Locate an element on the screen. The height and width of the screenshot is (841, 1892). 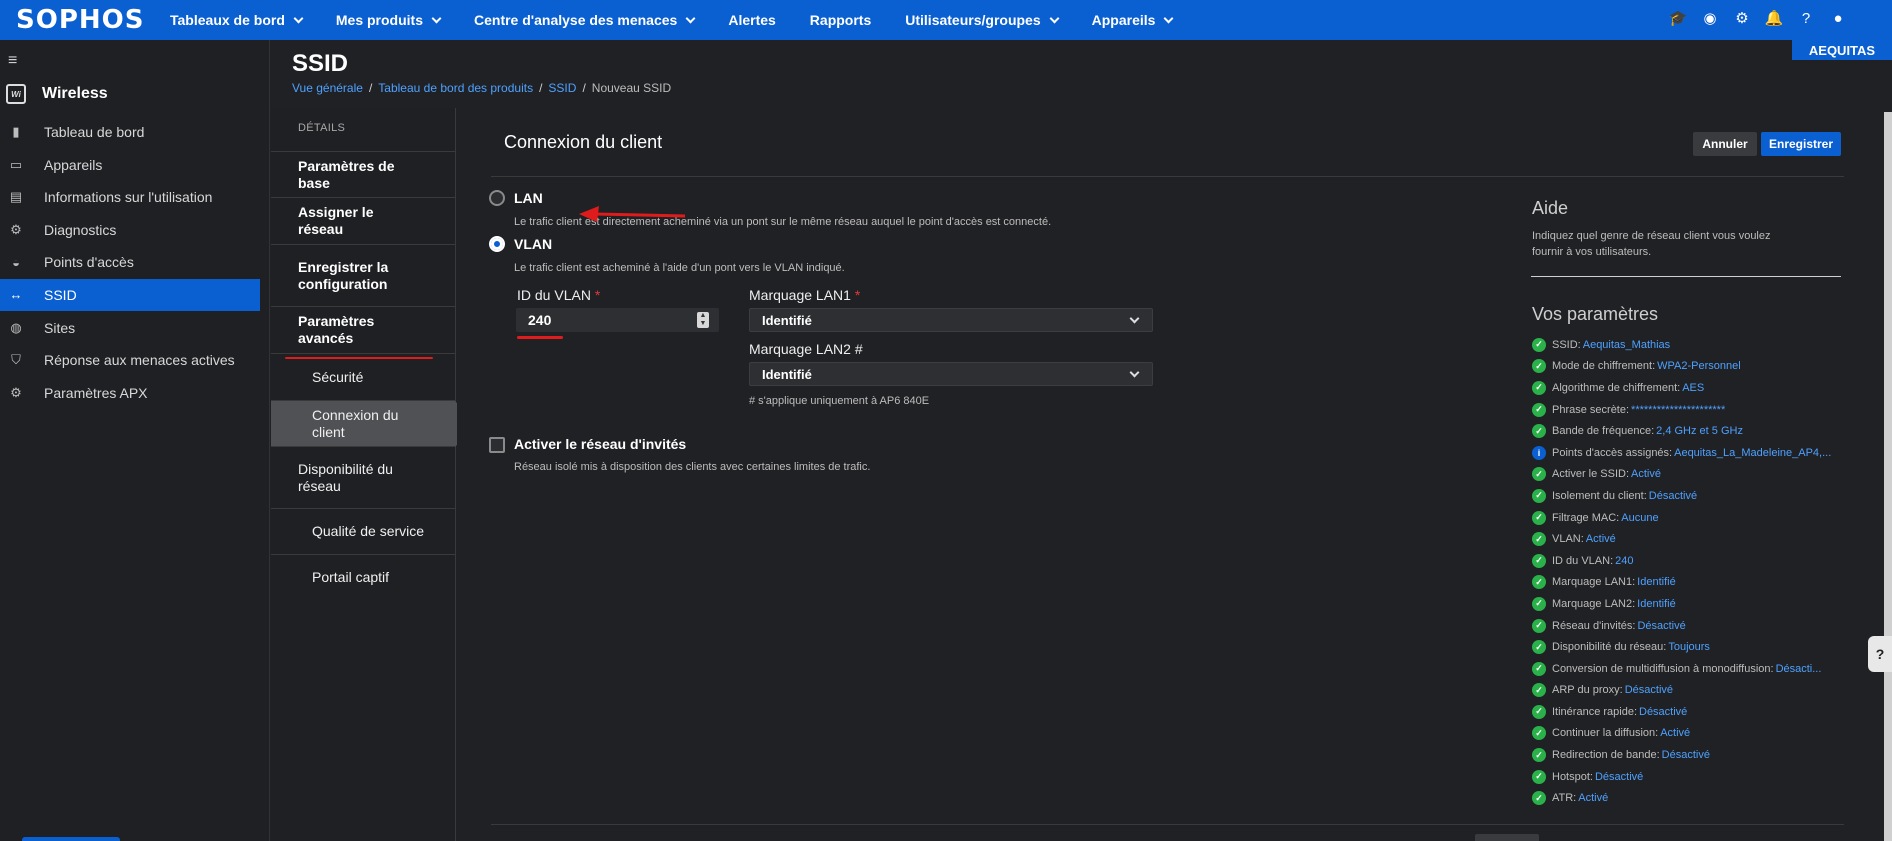
sophos-logo: SOPHOS is located at coordinates (86, 20).